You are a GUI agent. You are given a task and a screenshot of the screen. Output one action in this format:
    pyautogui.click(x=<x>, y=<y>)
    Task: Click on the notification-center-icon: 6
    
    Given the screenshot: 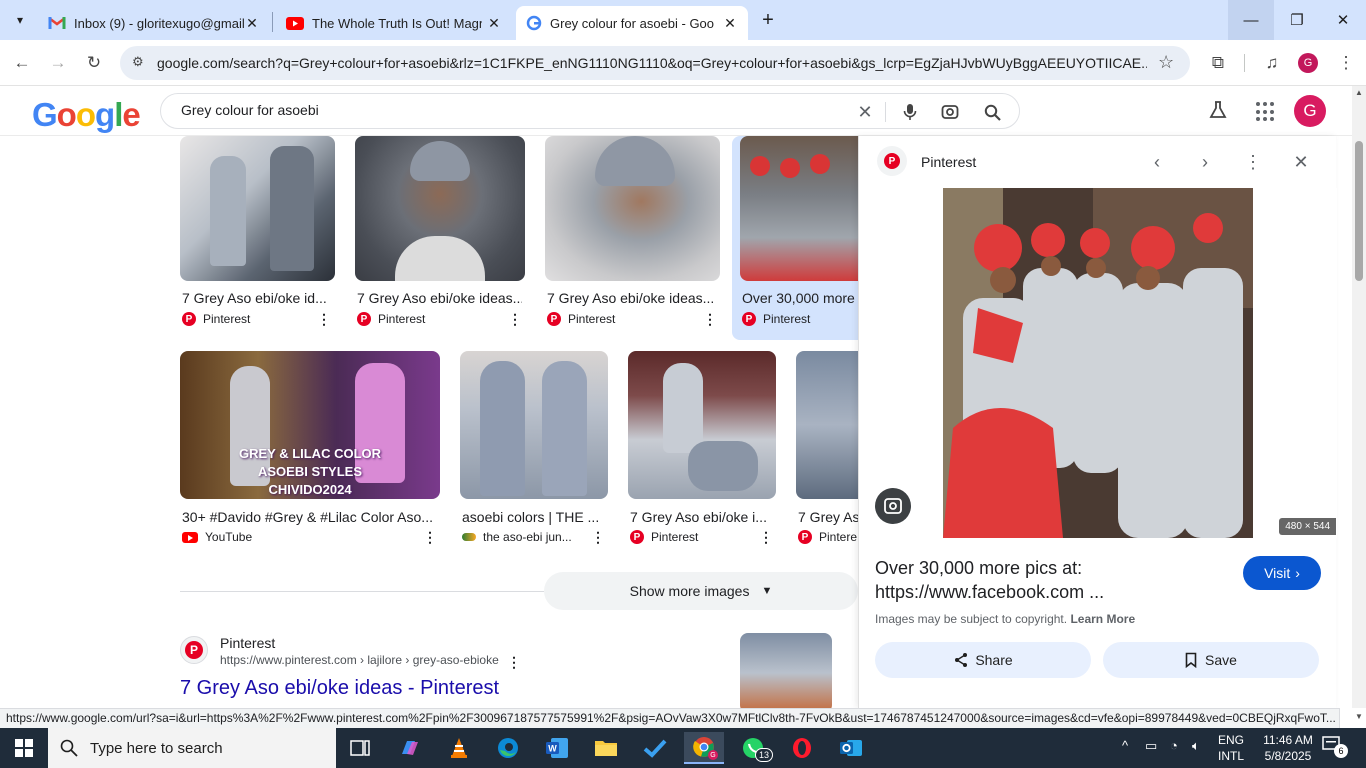 What is the action you would take?
    pyautogui.click(x=1335, y=748)
    